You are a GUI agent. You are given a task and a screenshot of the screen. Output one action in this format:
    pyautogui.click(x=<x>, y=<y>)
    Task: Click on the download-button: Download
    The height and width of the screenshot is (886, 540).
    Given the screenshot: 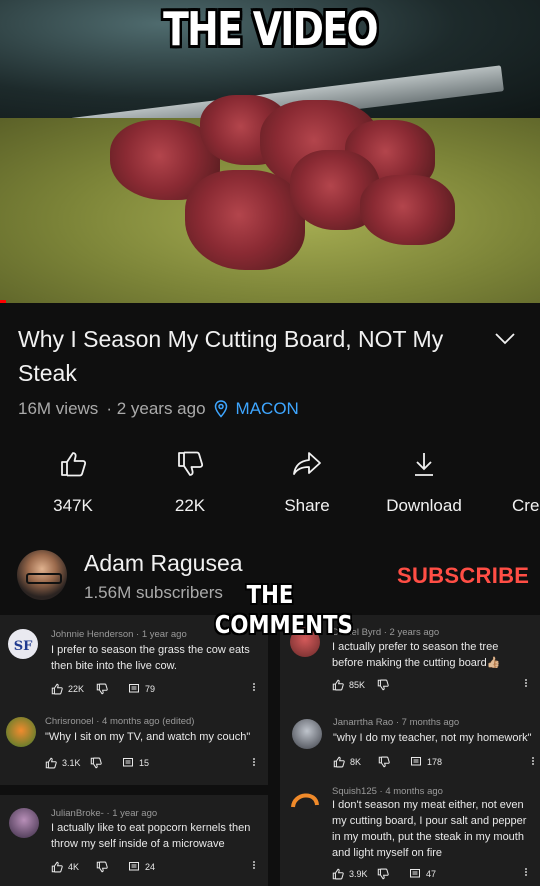 What is the action you would take?
    pyautogui.click(x=424, y=483)
    